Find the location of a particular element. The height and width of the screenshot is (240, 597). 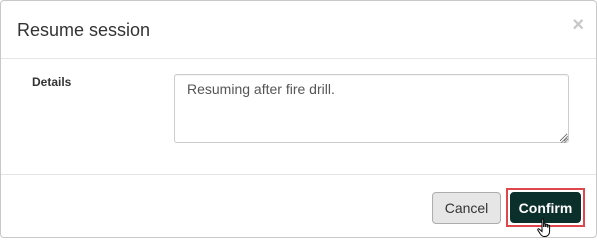

close-icon: × is located at coordinates (578, 25).